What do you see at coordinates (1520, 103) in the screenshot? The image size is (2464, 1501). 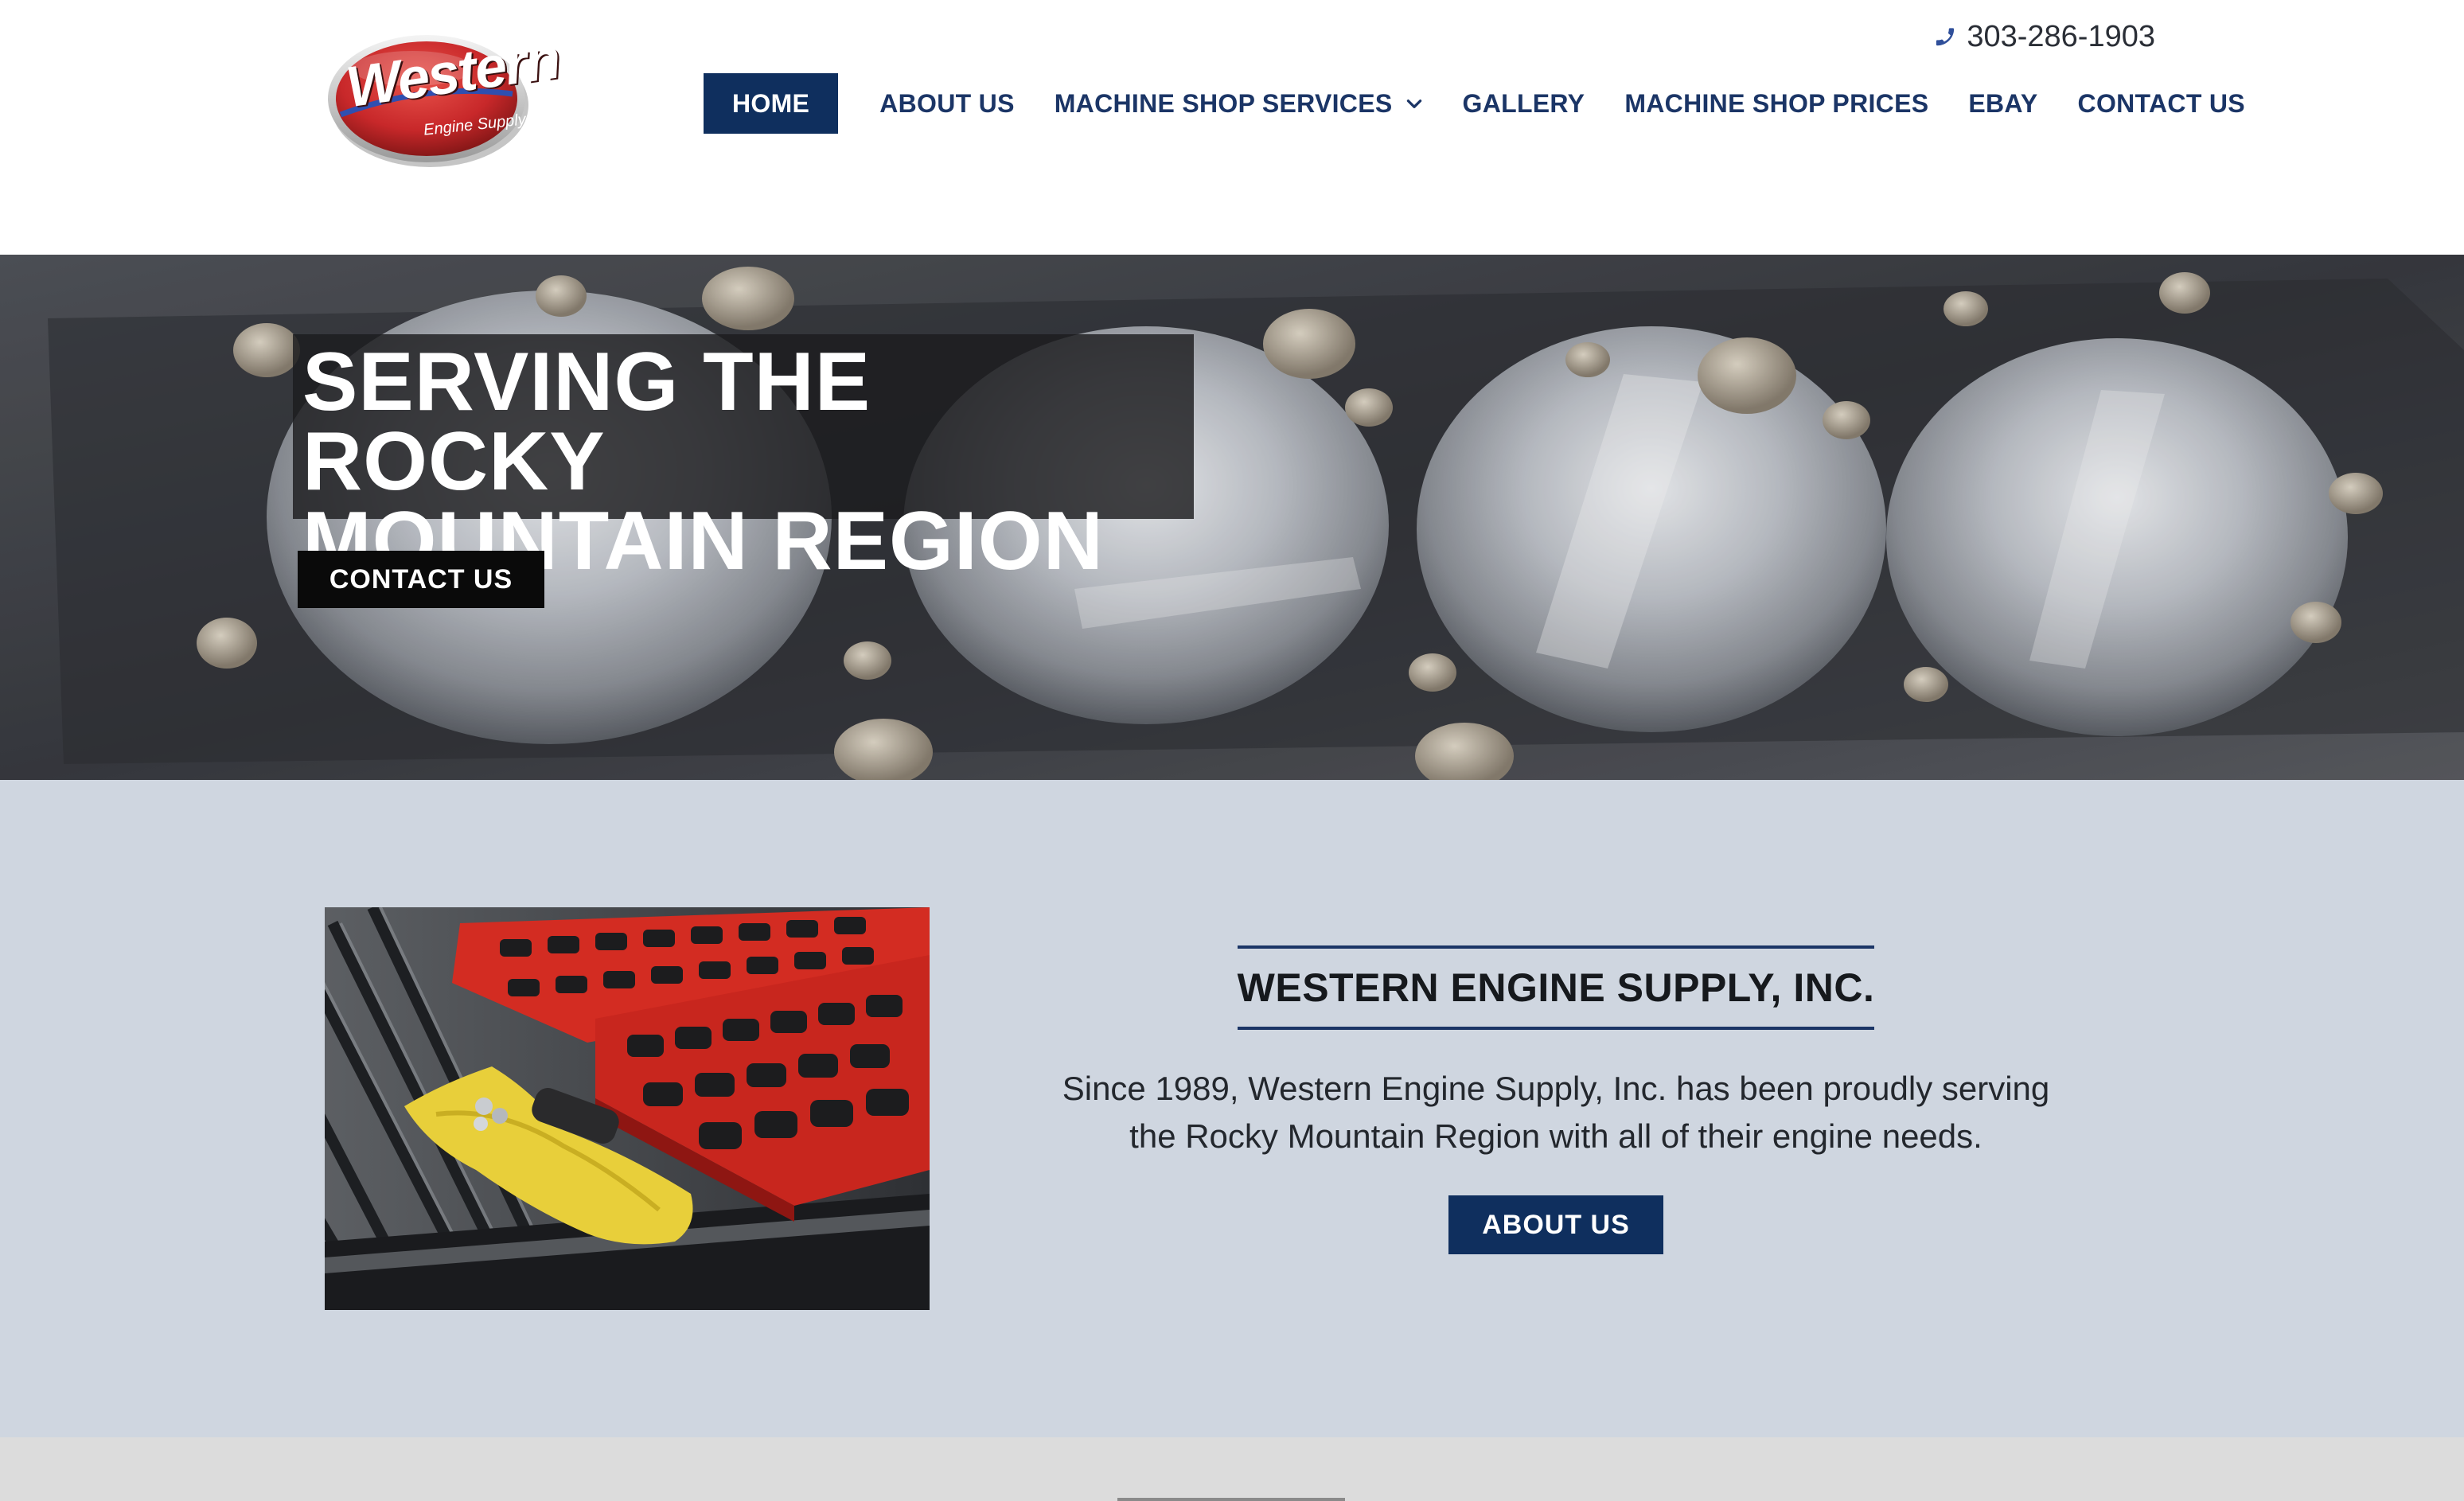 I see `nav-item-gallery: GALLERY` at bounding box center [1520, 103].